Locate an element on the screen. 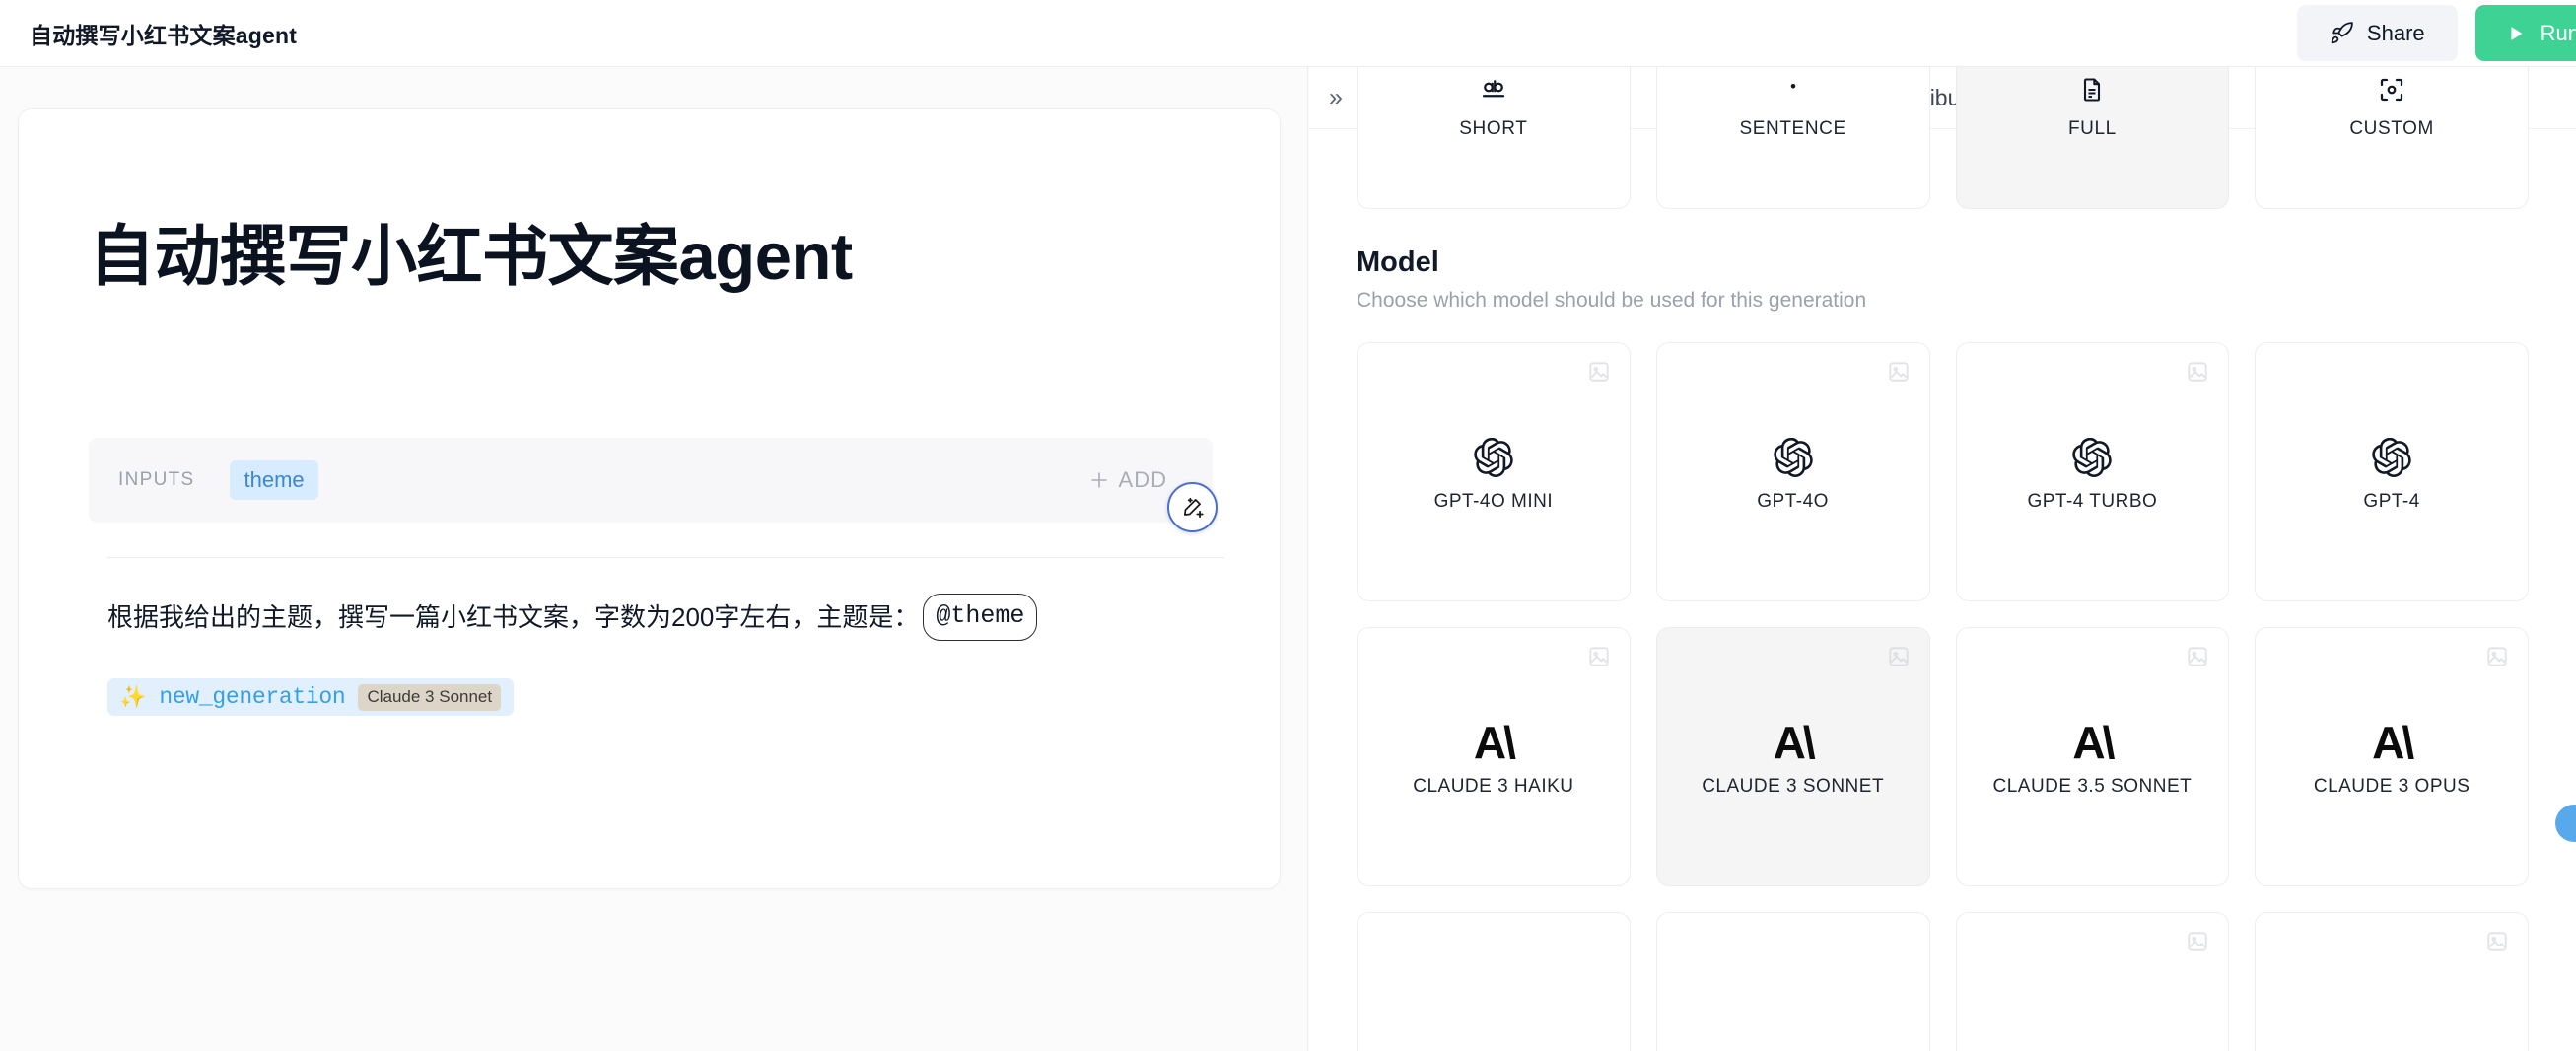 This screenshot has height=1051, width=2576. inputs-label: INPUTS is located at coordinates (157, 480).